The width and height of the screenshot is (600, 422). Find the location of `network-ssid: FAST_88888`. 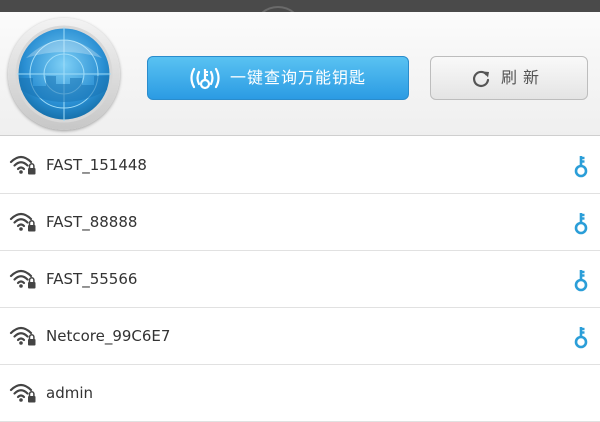

network-ssid: FAST_88888 is located at coordinates (92, 222).